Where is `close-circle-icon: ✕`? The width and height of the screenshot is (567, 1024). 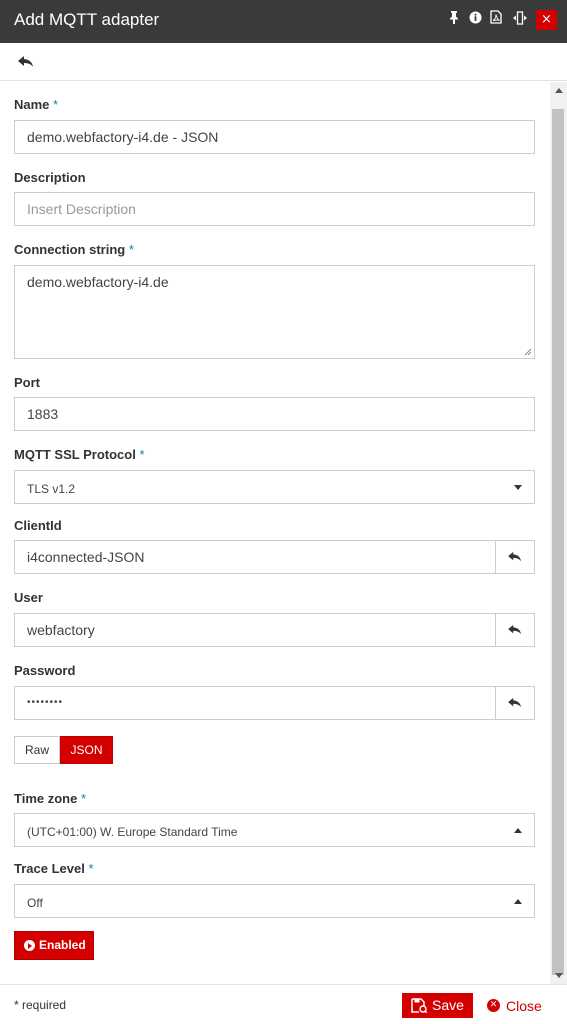 close-circle-icon: ✕ is located at coordinates (493, 1005).